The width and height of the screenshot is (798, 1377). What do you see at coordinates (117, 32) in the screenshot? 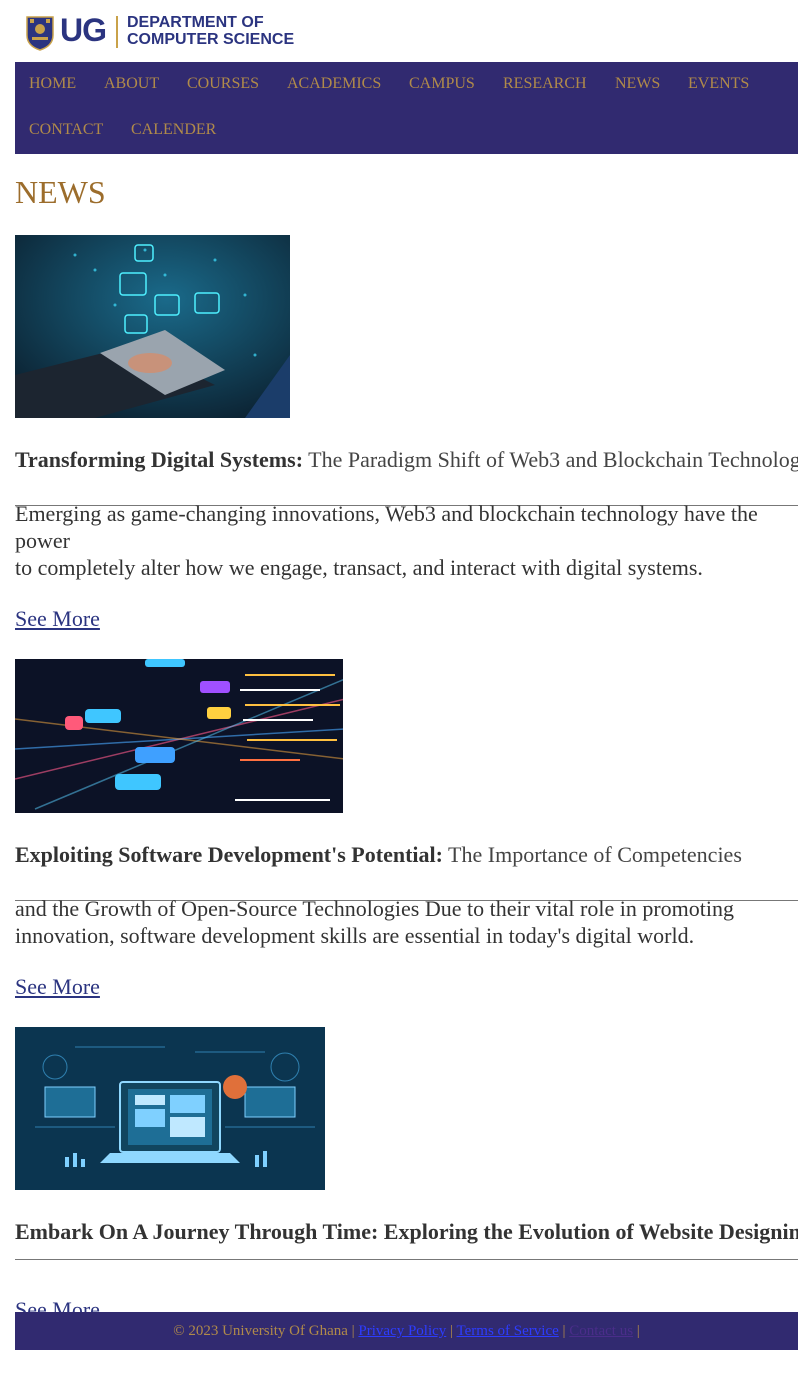
I see `logo-divider` at bounding box center [117, 32].